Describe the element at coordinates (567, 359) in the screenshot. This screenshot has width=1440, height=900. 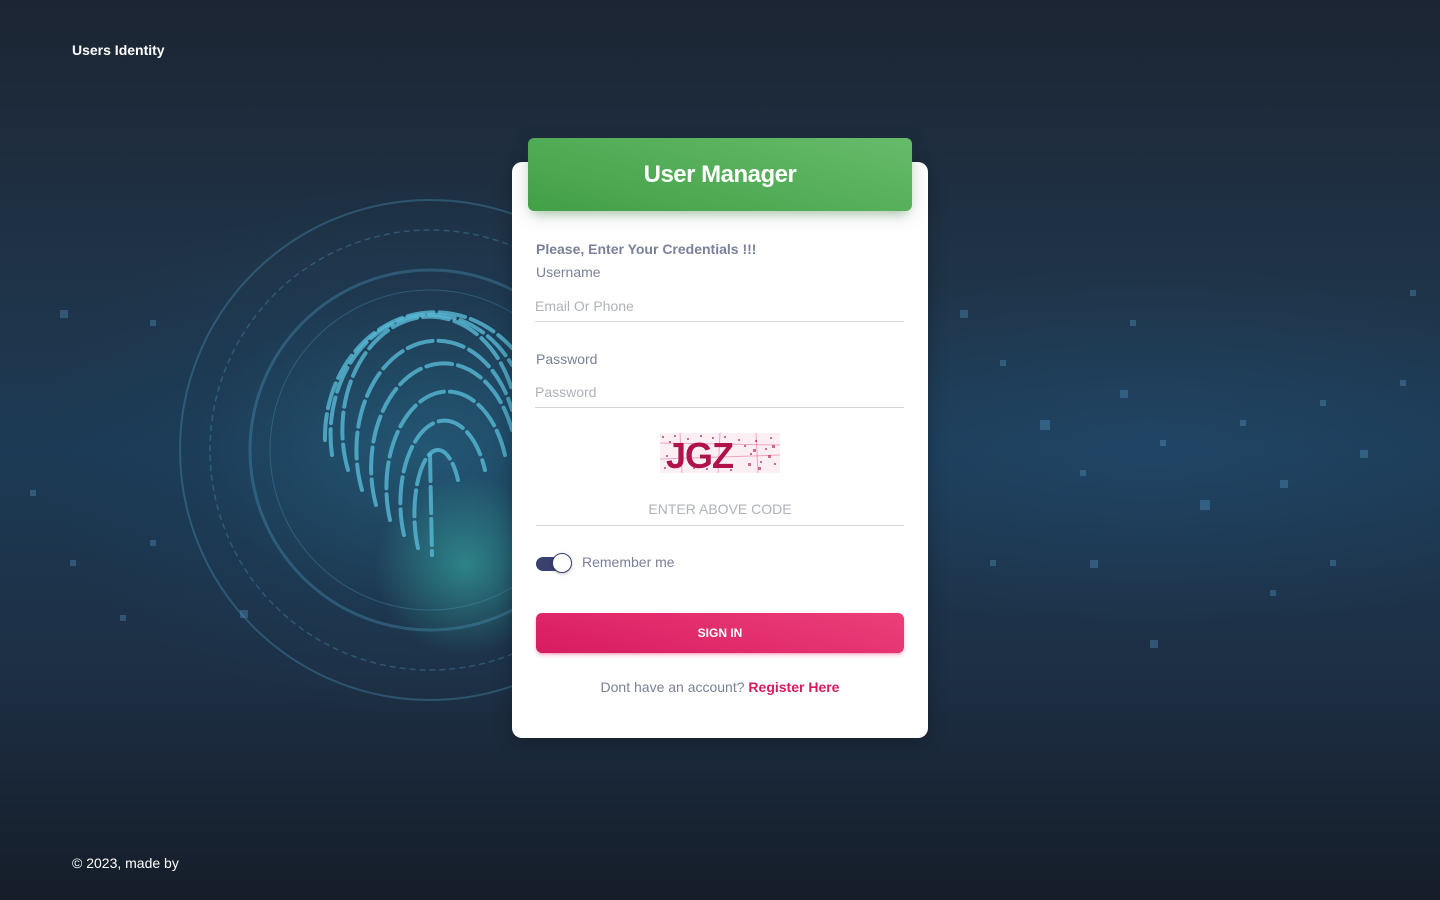
I see `password-label: Password` at that location.